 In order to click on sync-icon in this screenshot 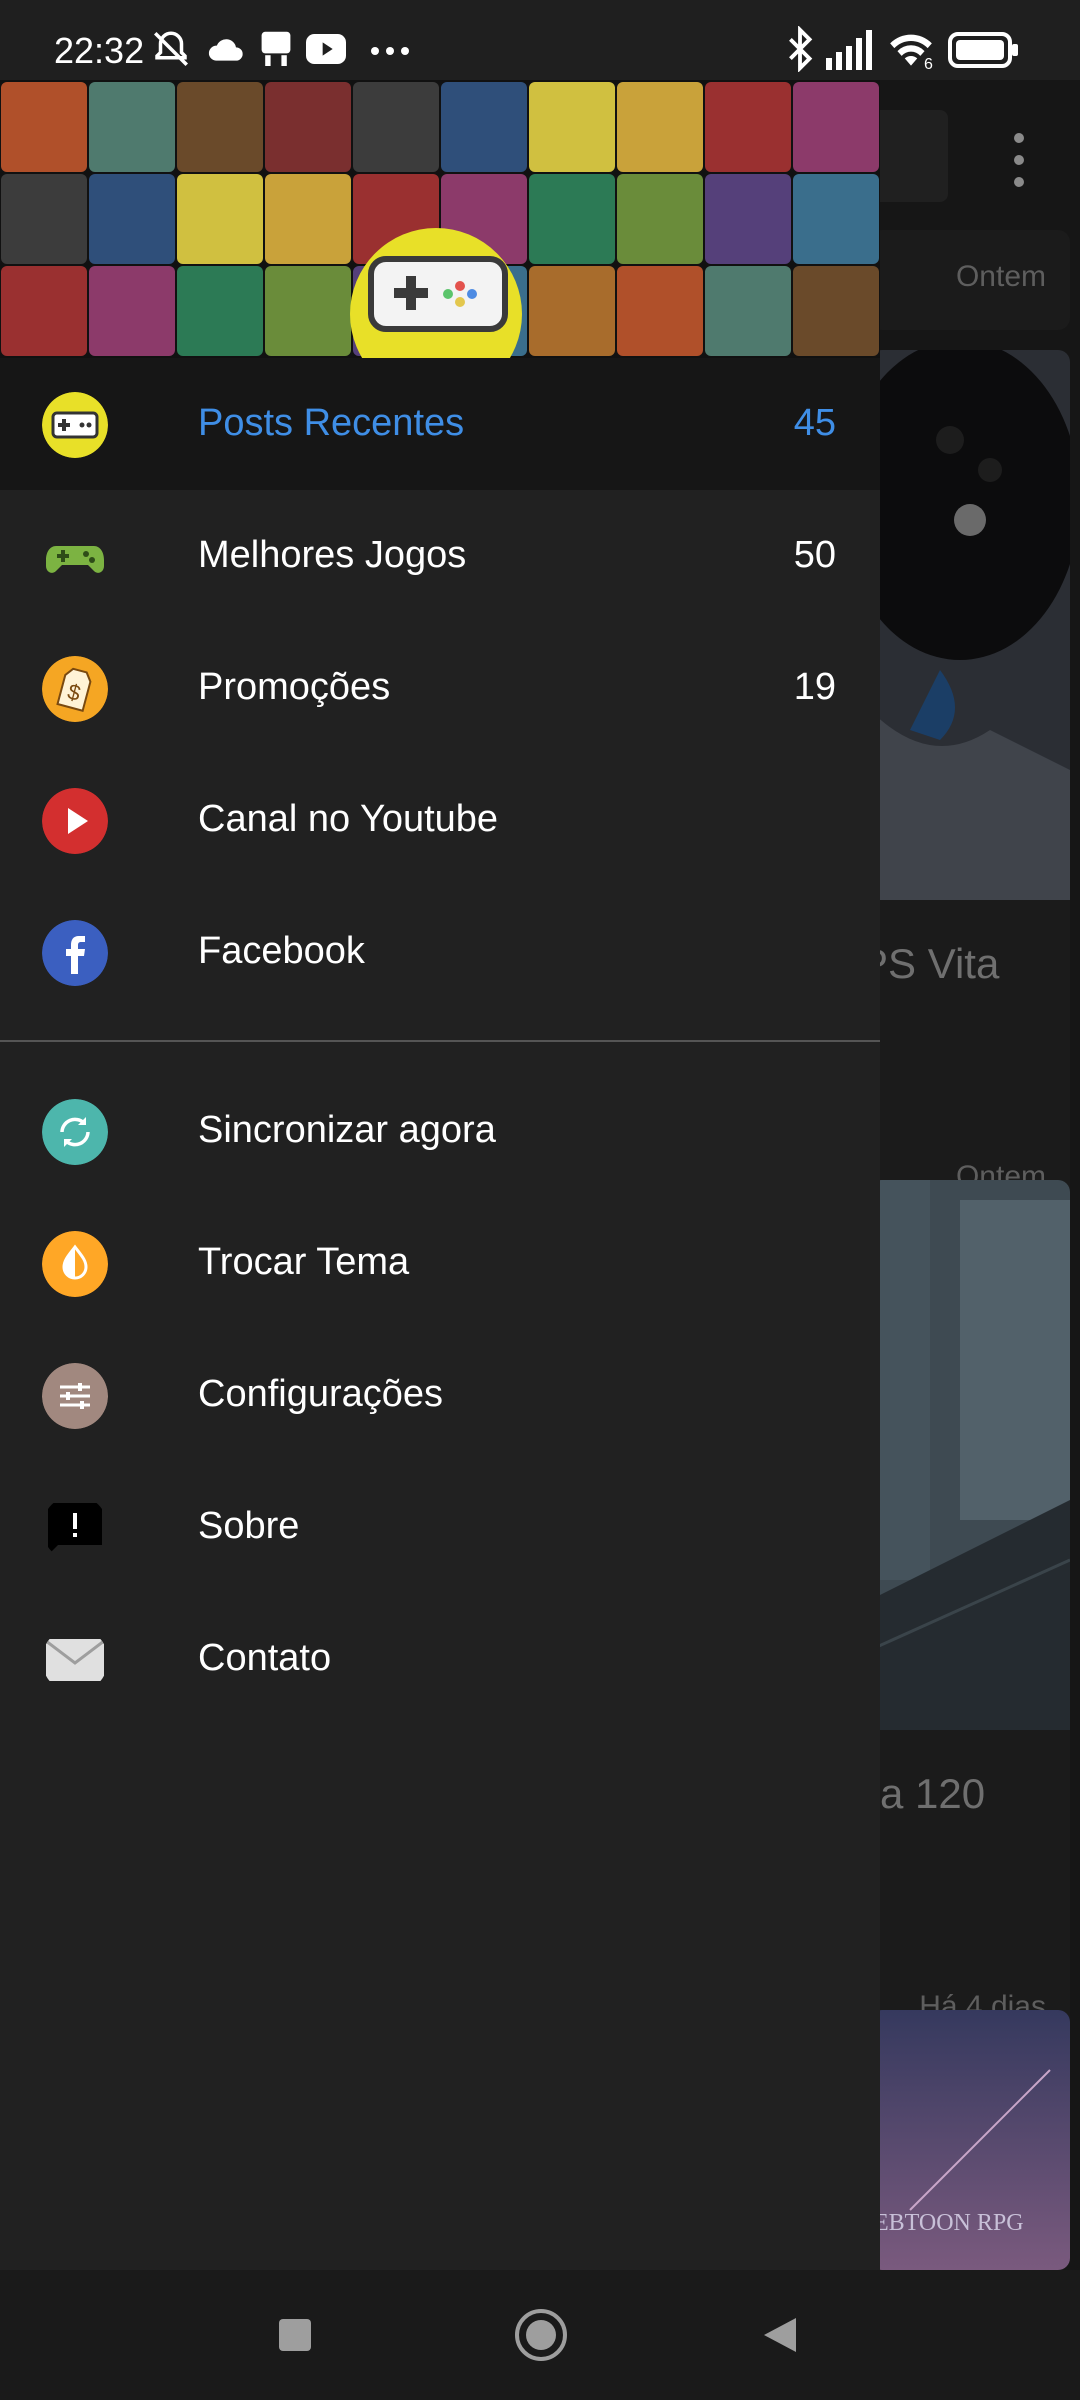, I will do `click(75, 1132)`.